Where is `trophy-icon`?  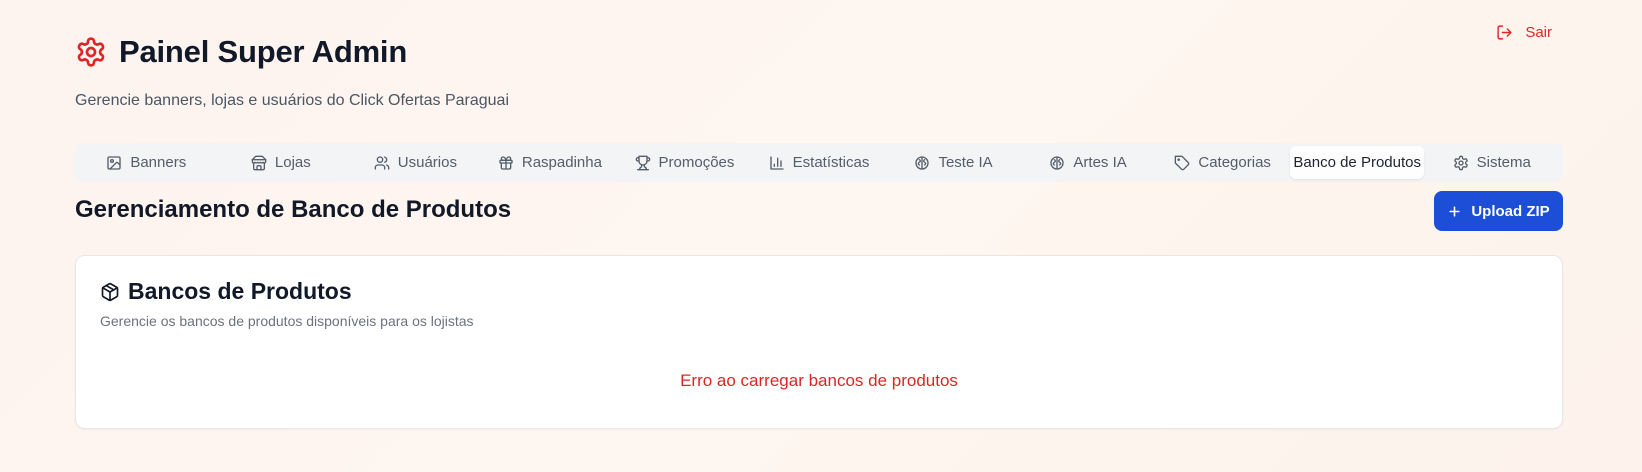 trophy-icon is located at coordinates (642, 162).